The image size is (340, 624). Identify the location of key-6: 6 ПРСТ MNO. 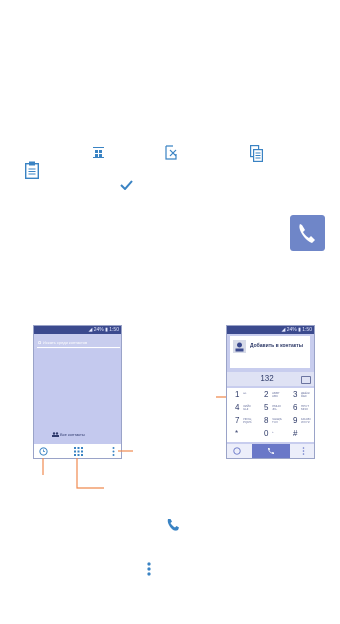
(300, 408).